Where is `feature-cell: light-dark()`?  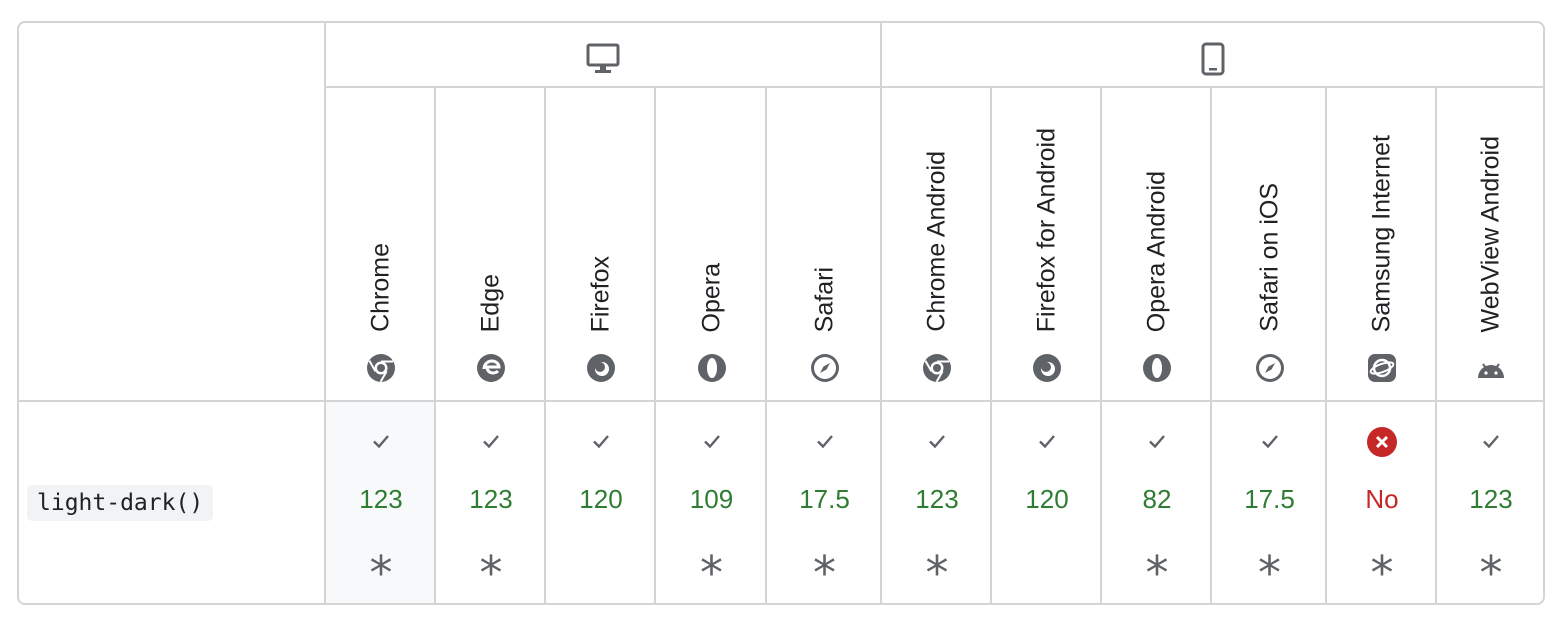 feature-cell: light-dark() is located at coordinates (171, 502).